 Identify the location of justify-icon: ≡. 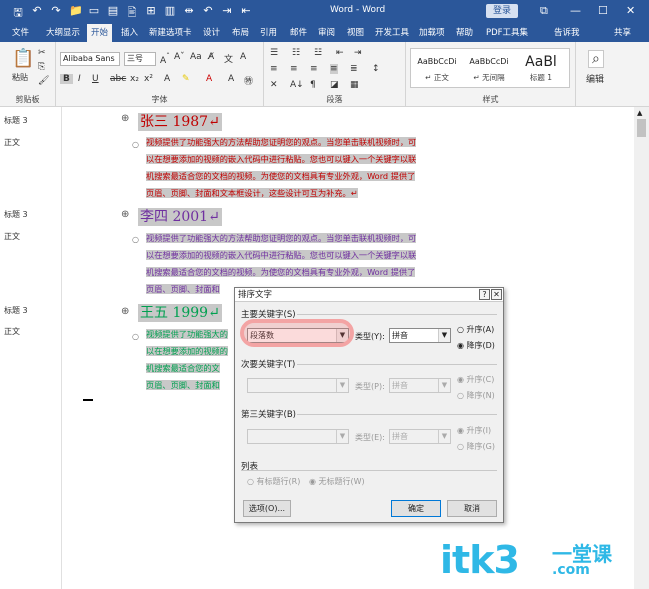
(334, 69).